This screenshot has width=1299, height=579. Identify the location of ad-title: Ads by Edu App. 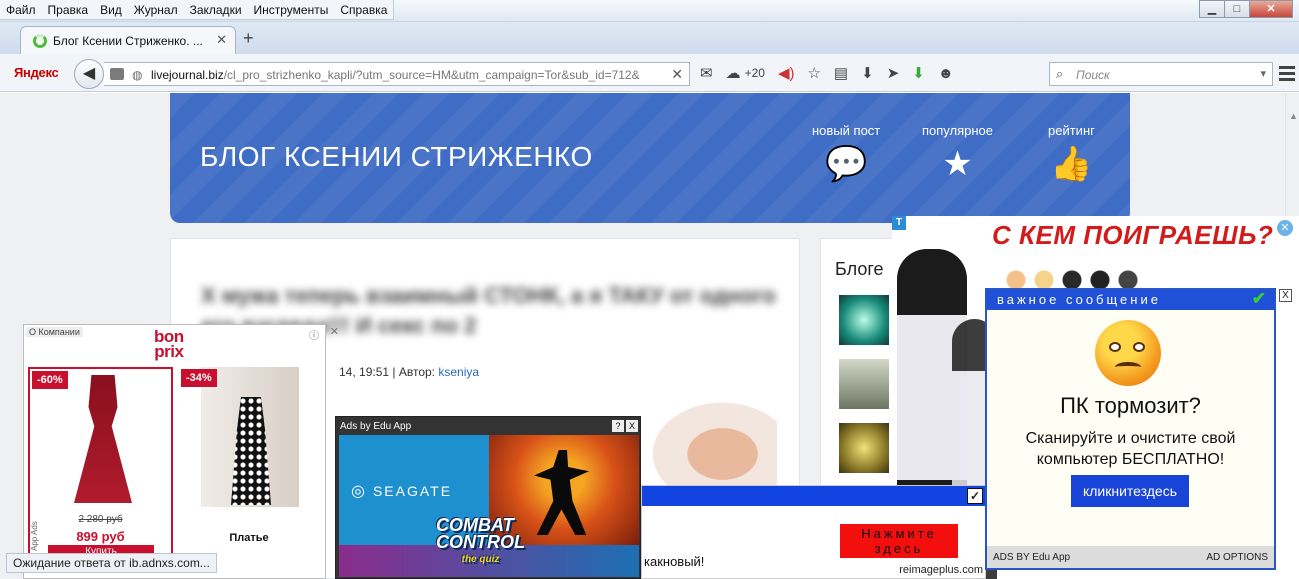
(376, 426).